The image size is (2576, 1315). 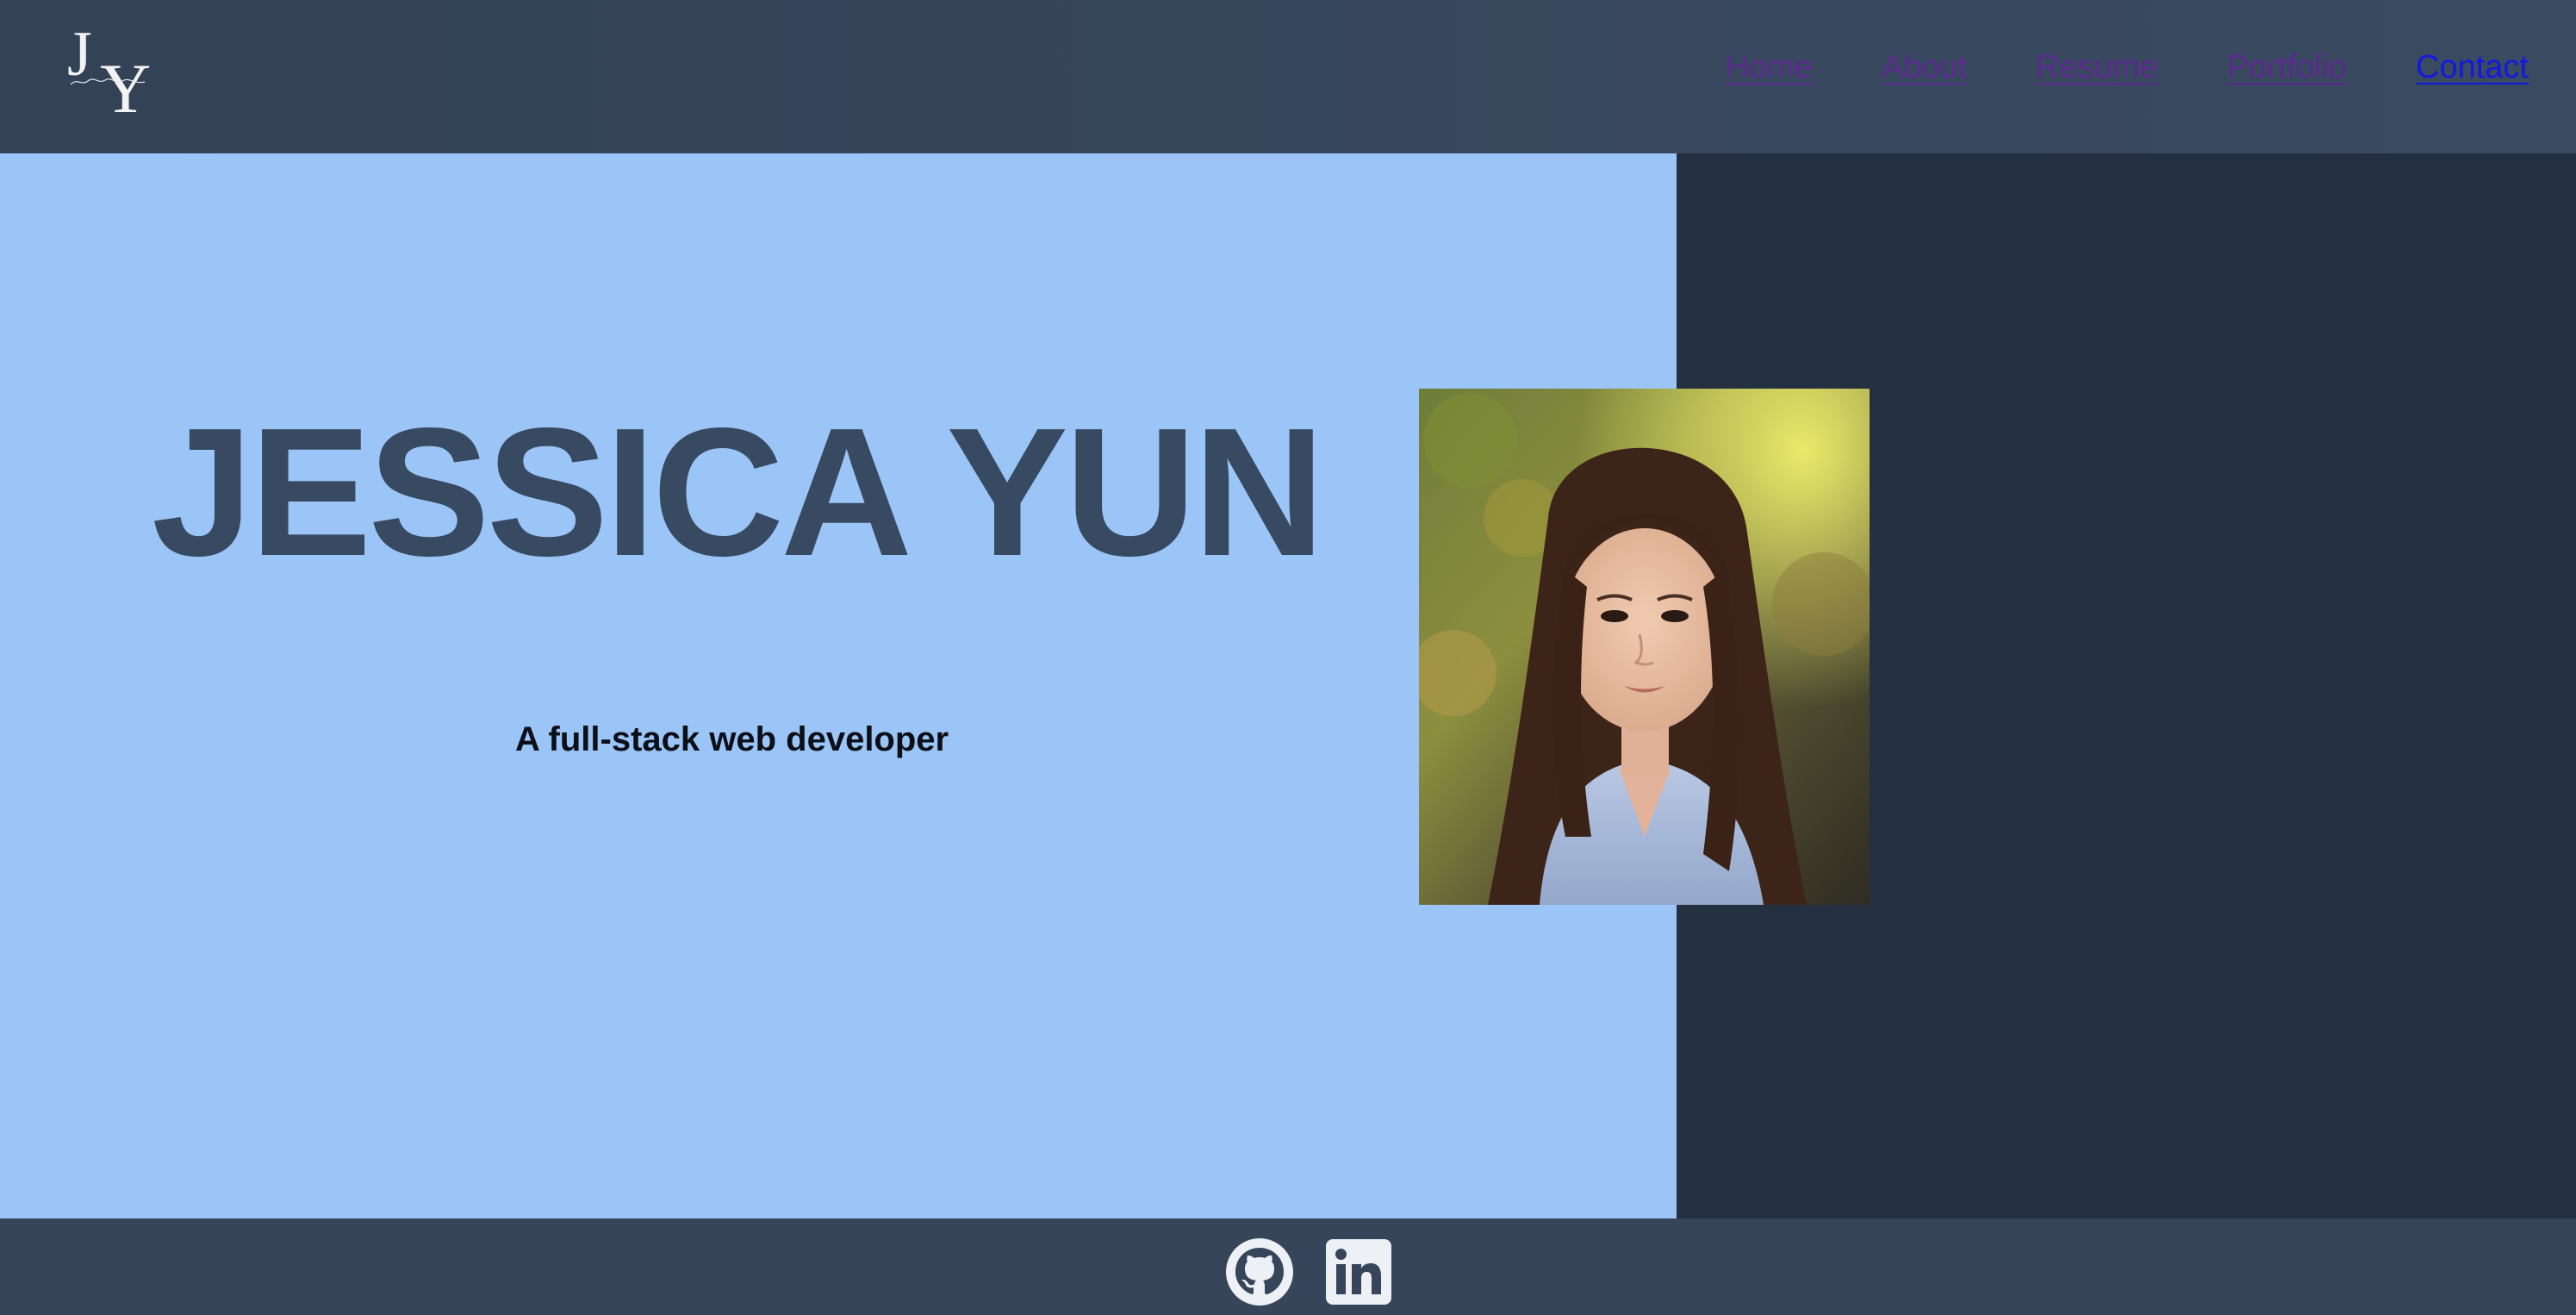 I want to click on nav-portfolio-link: Portfolio, so click(x=2287, y=67).